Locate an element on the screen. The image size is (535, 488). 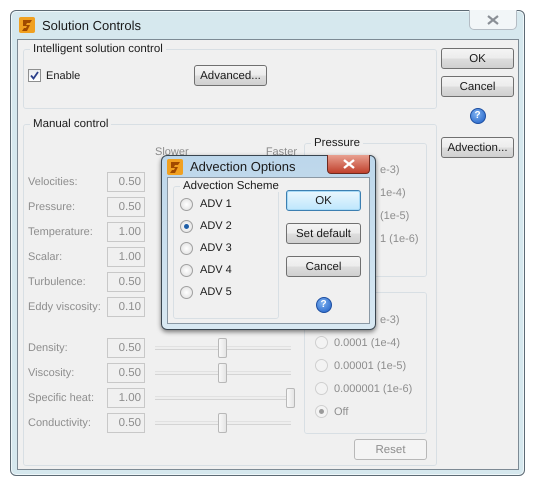
group-title: Manual control is located at coordinates (71, 124).